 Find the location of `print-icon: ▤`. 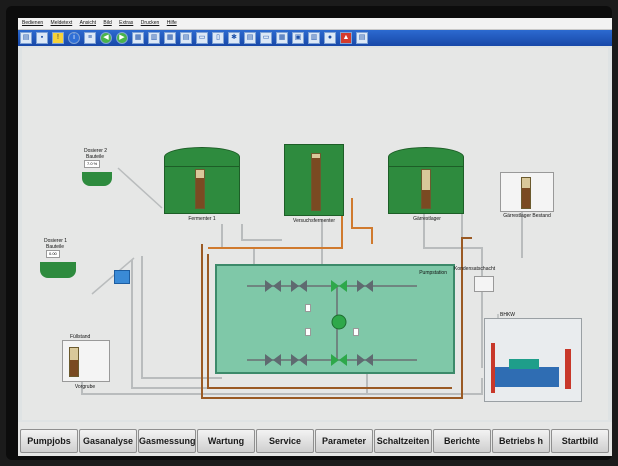

print-icon: ▤ is located at coordinates (26, 38).